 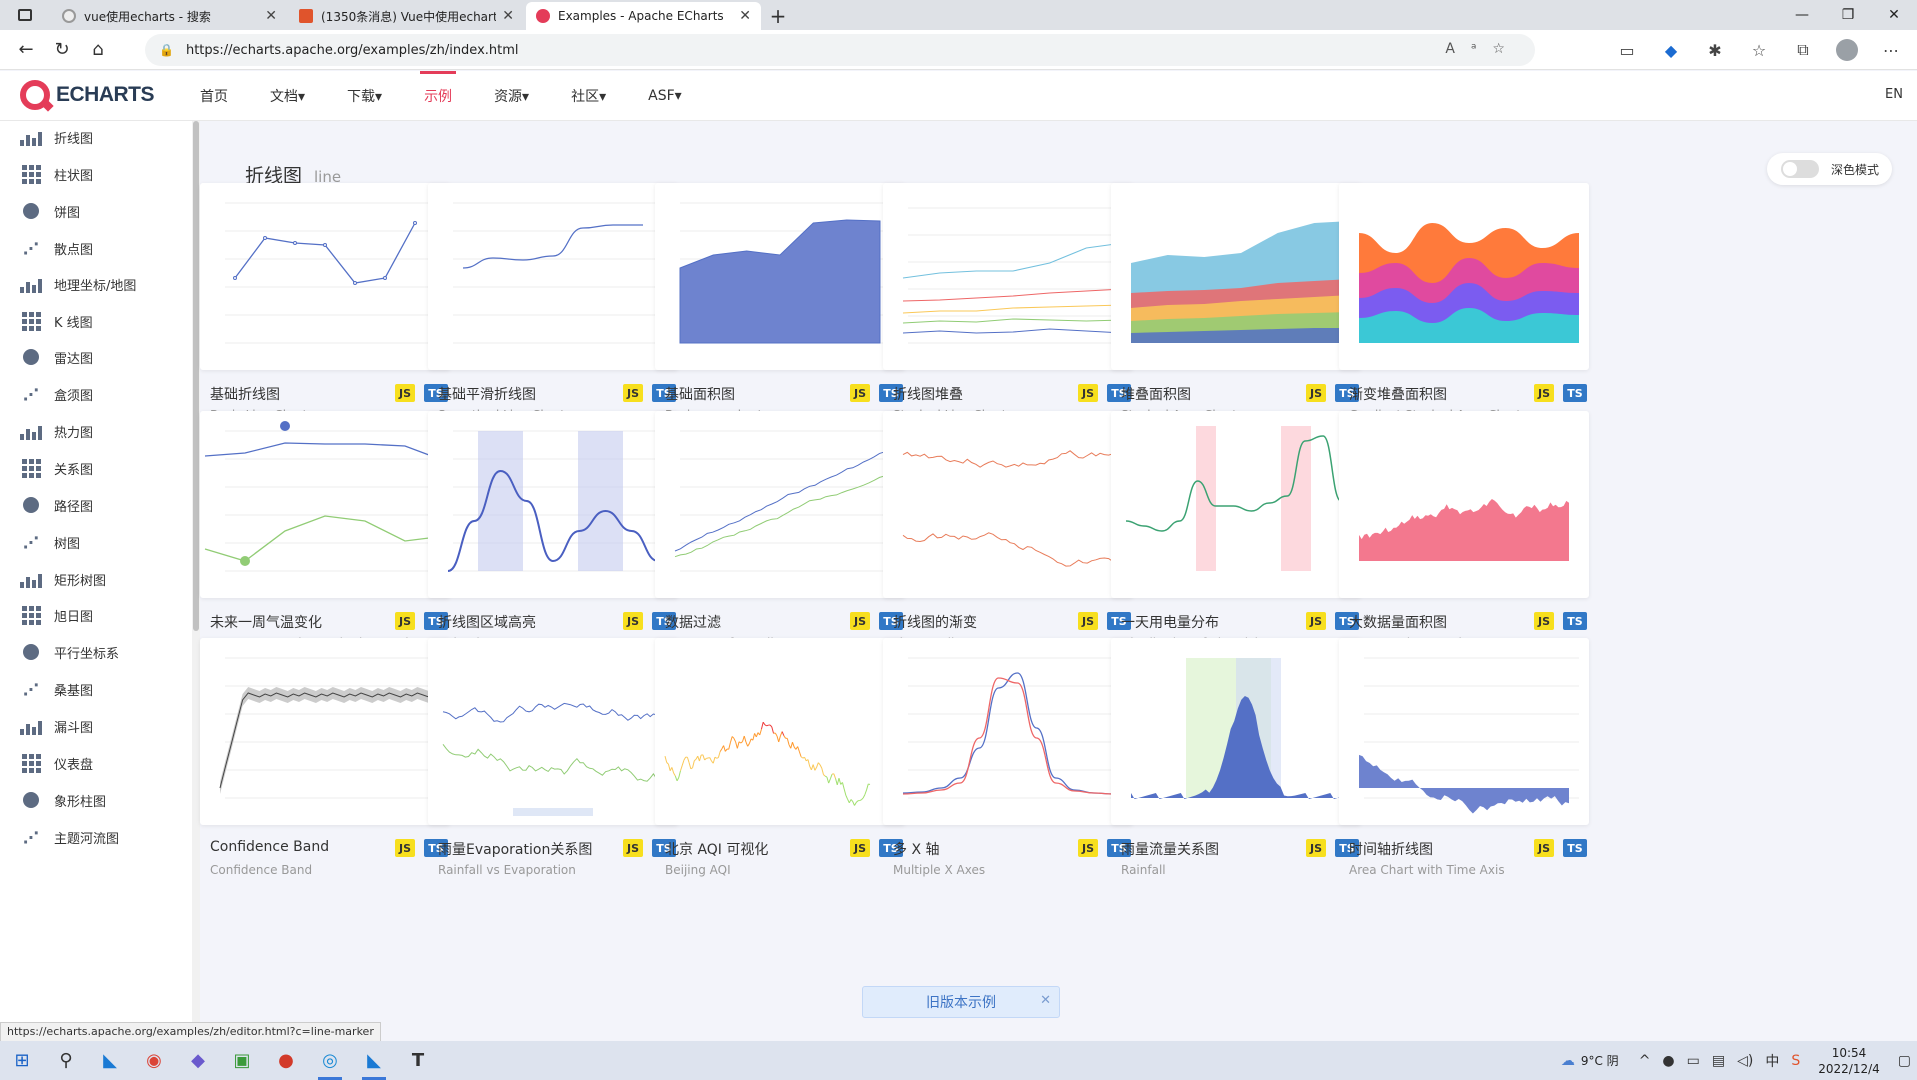 What do you see at coordinates (95, 211) in the screenshot?
I see `sidebar-item: 饼图` at bounding box center [95, 211].